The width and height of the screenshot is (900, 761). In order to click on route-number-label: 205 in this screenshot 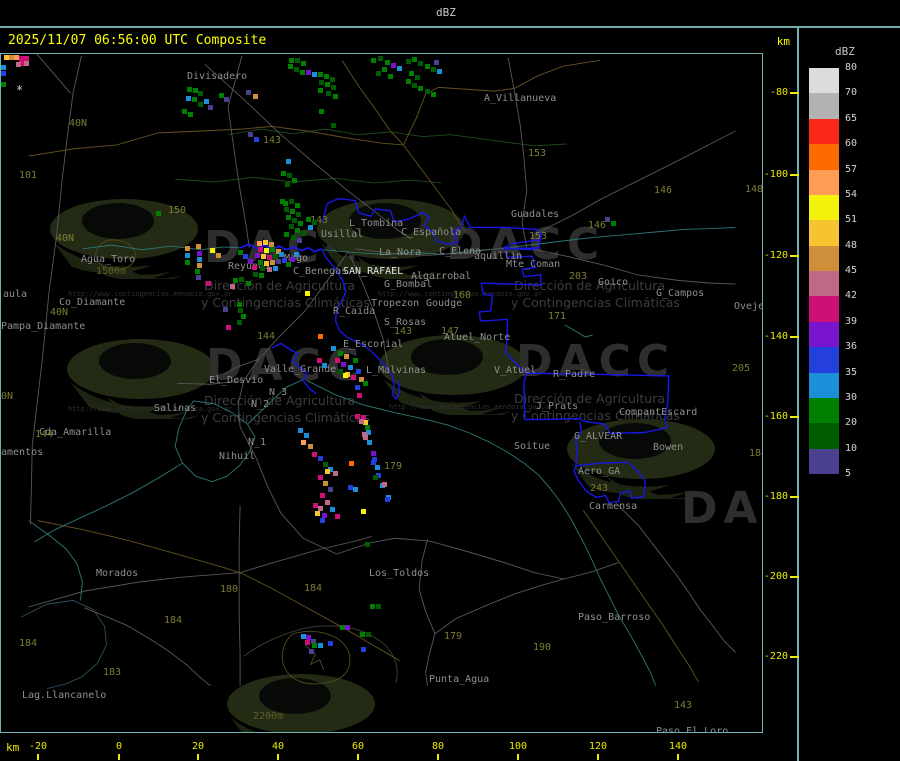, I will do `click(741, 368)`.